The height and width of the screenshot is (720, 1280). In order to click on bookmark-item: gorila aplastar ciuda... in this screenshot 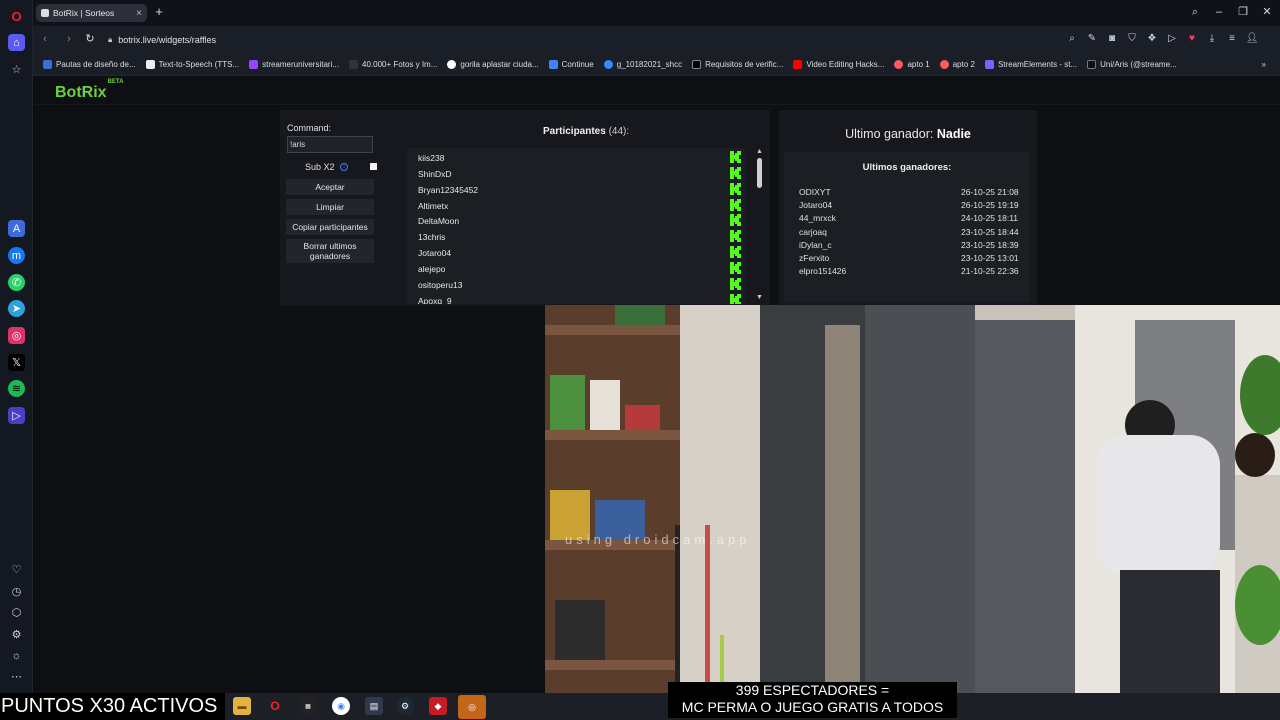, I will do `click(493, 64)`.